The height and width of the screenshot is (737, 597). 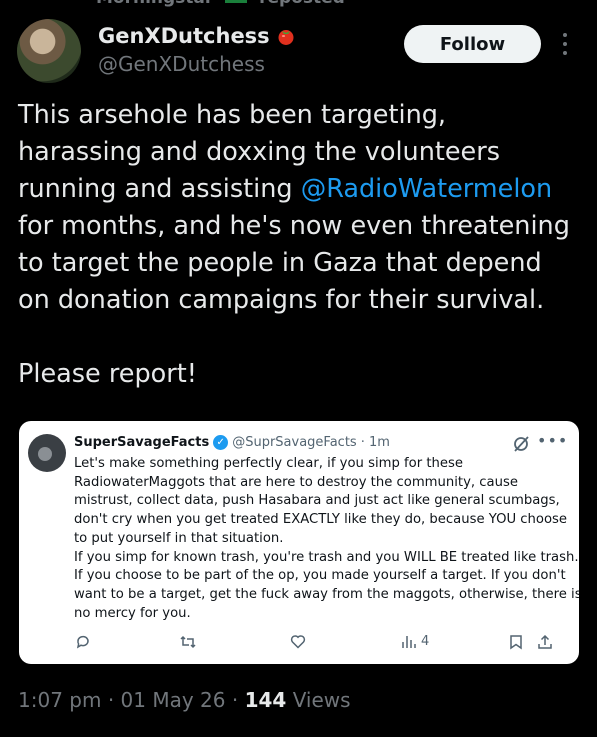 What do you see at coordinates (516, 642) in the screenshot?
I see `bookmark-icon` at bounding box center [516, 642].